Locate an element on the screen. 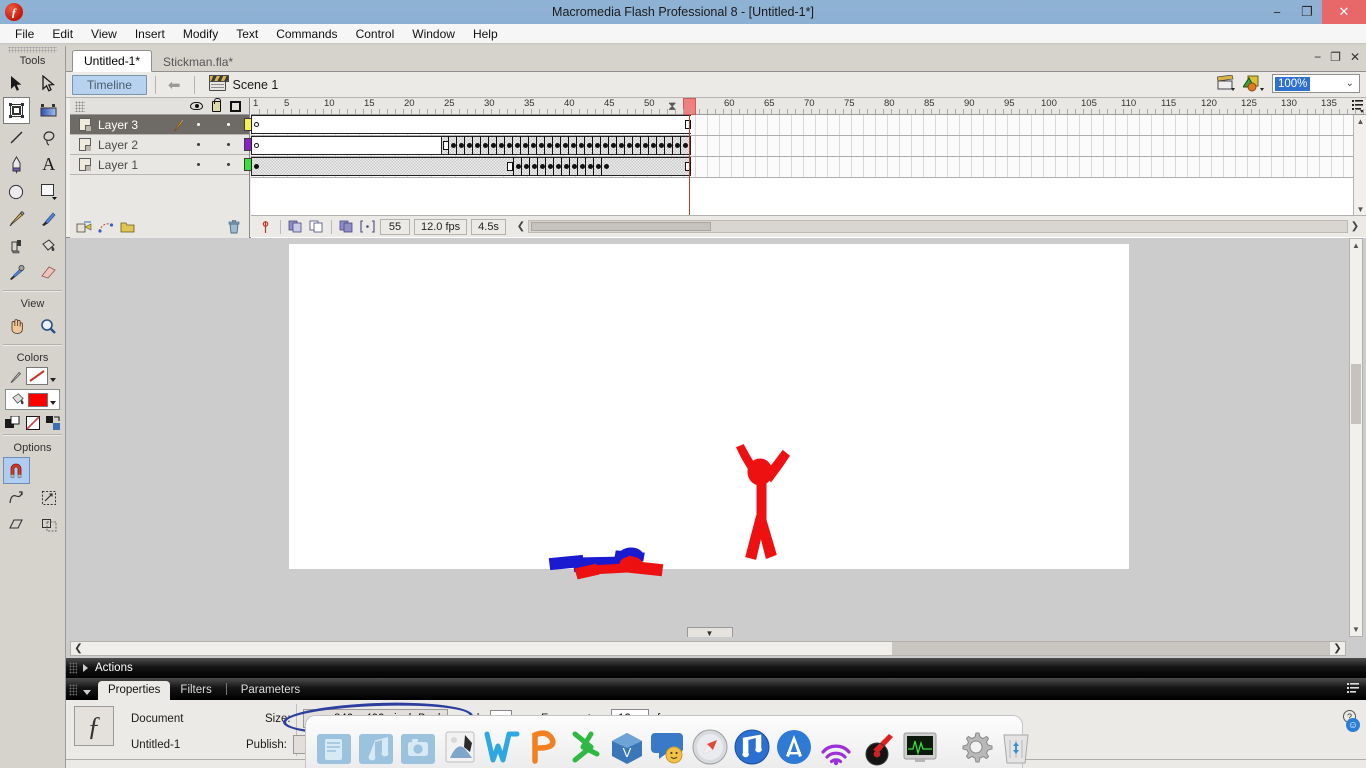 Image resolution: width=1366 pixels, height=768 pixels. messages-icon is located at coordinates (668, 745).